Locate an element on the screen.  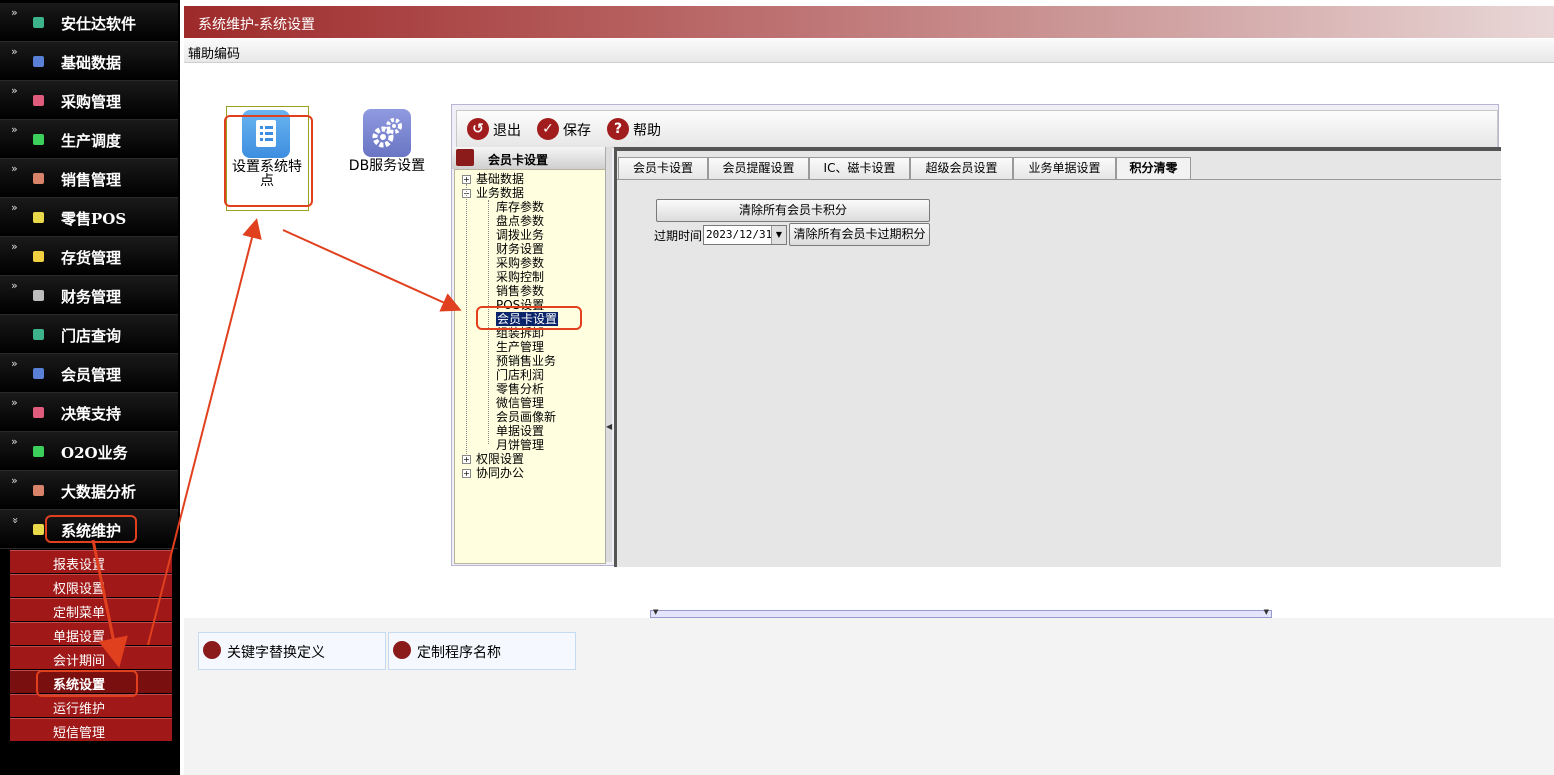
splitter-arrow-icon: ◀ is located at coordinates (609, 426).